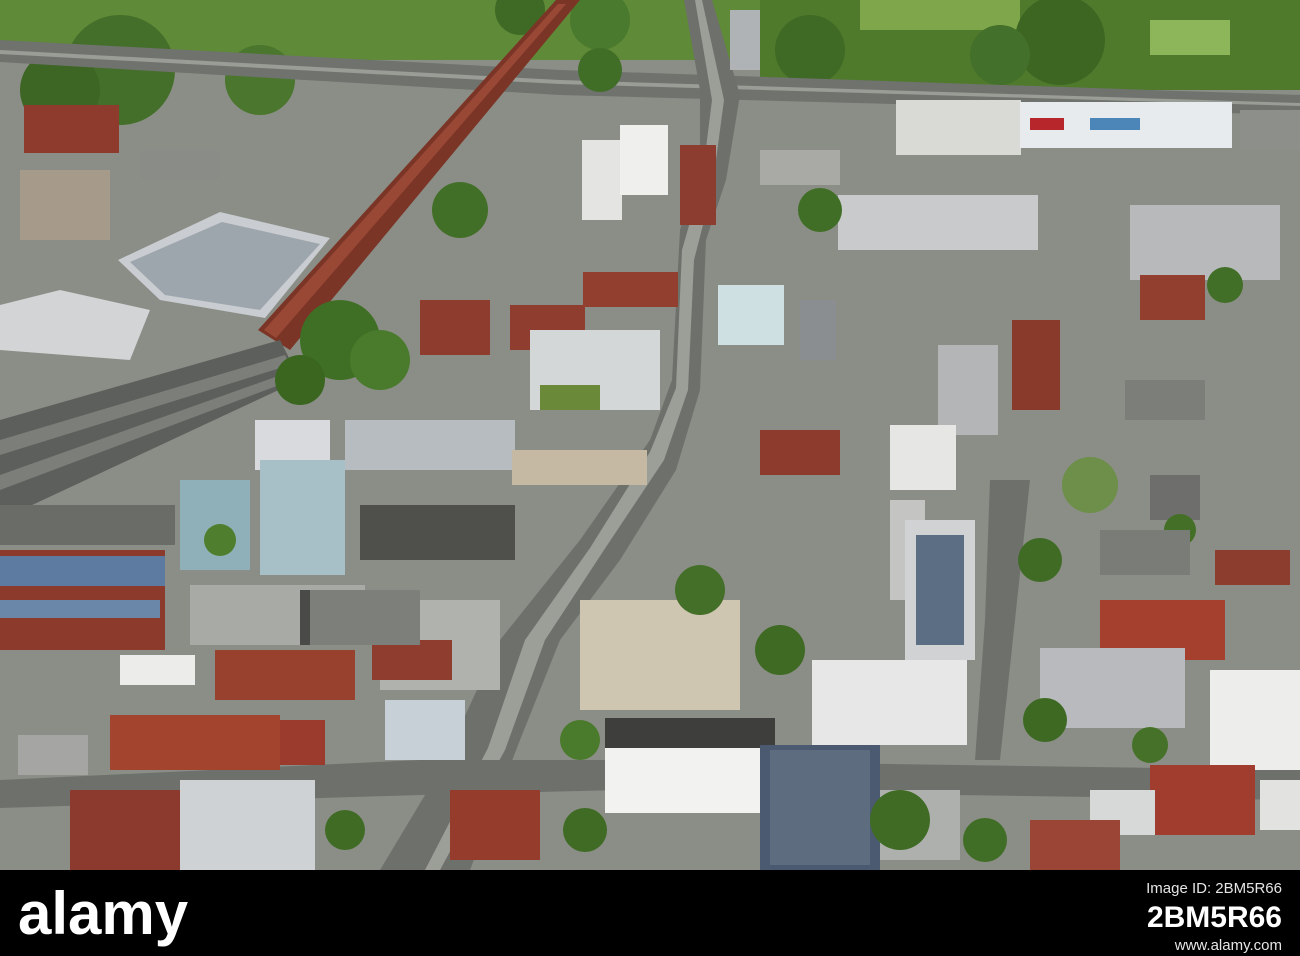 Image resolution: width=1300 pixels, height=956 pixels. Describe the element at coordinates (1214, 888) in the screenshot. I see `image-id-label: Image ID: 2BM5R66` at that location.